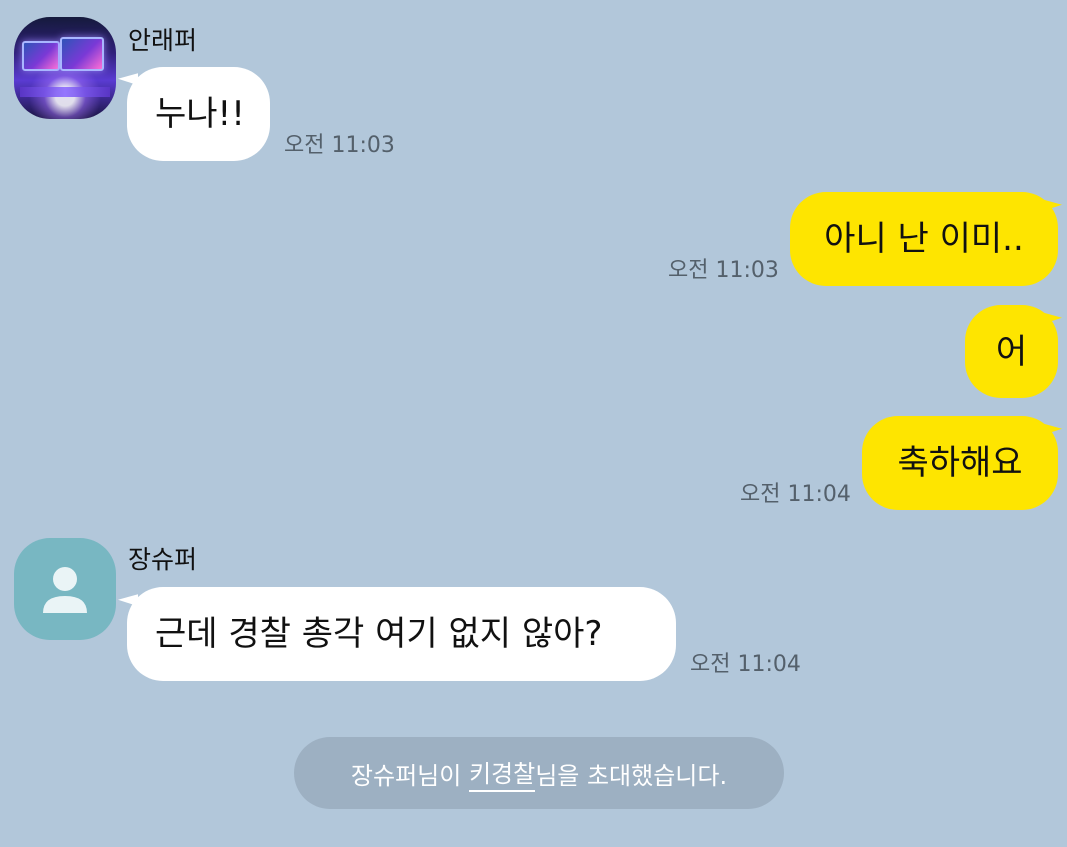 This screenshot has height=847, width=1067. I want to click on message-text: 축하해요, so click(960, 463).